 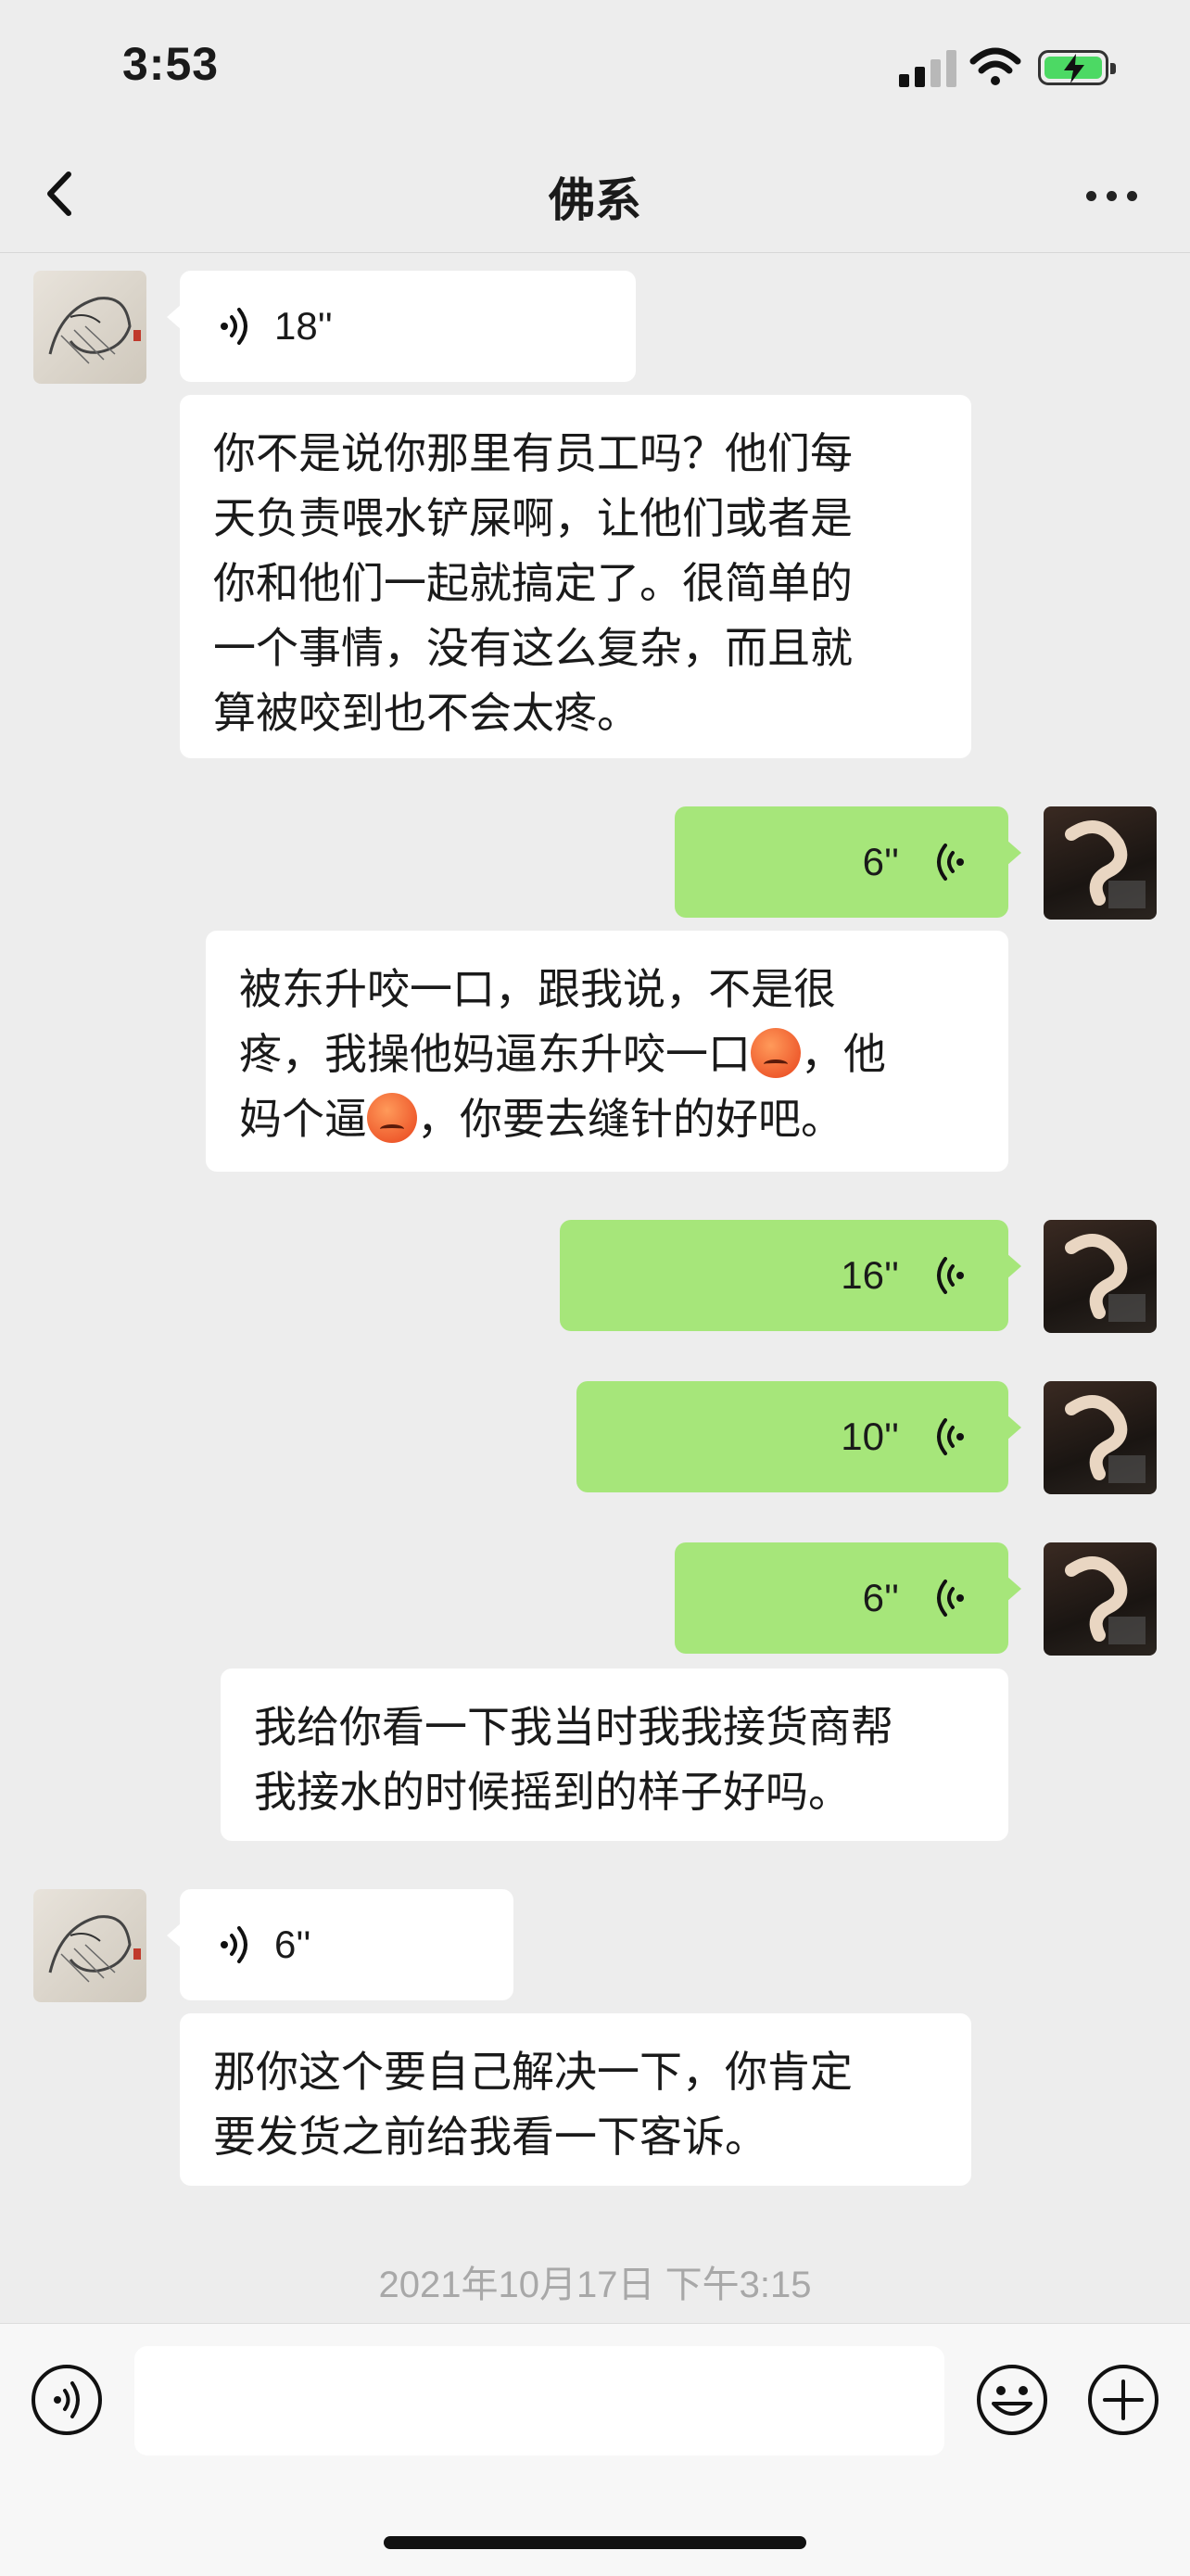 I want to click on message-line: 我给你看一下我当时我我接货商帮, so click(x=573, y=1727).